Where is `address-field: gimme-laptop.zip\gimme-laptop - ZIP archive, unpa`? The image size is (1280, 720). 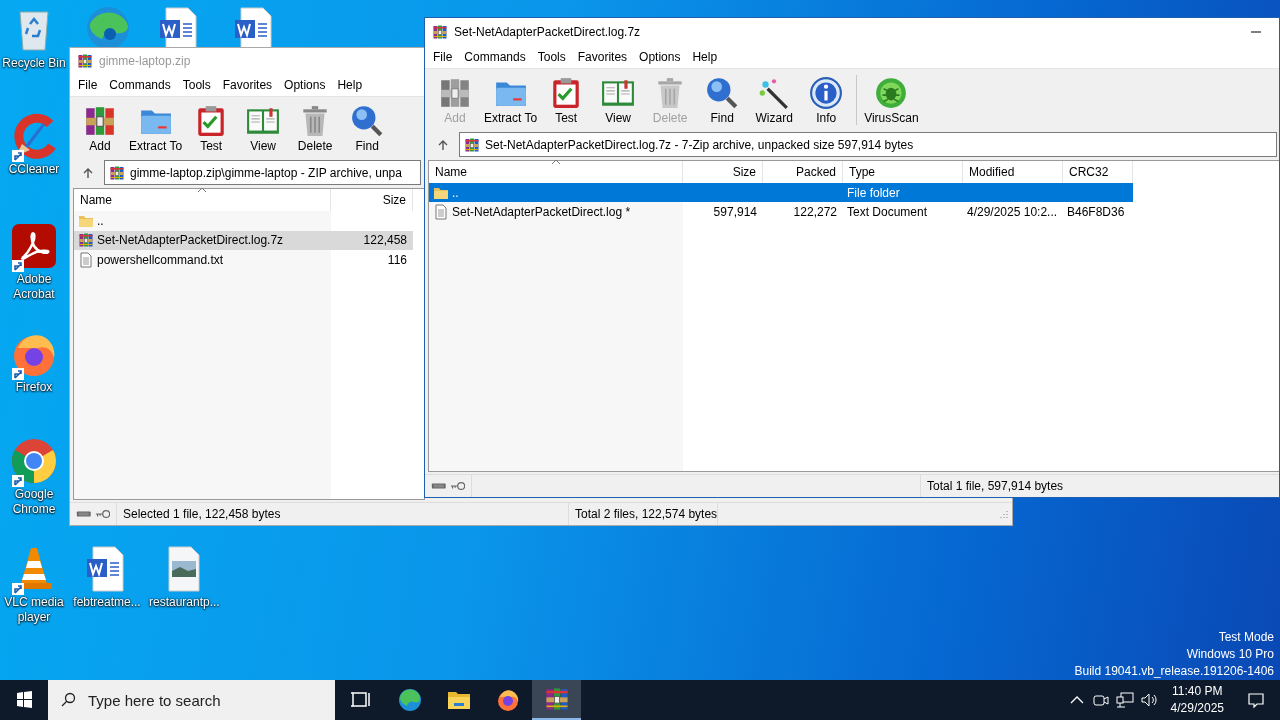
address-field: gimme-laptop.zip\gimme-laptop - ZIP archive, unpa is located at coordinates (262, 172).